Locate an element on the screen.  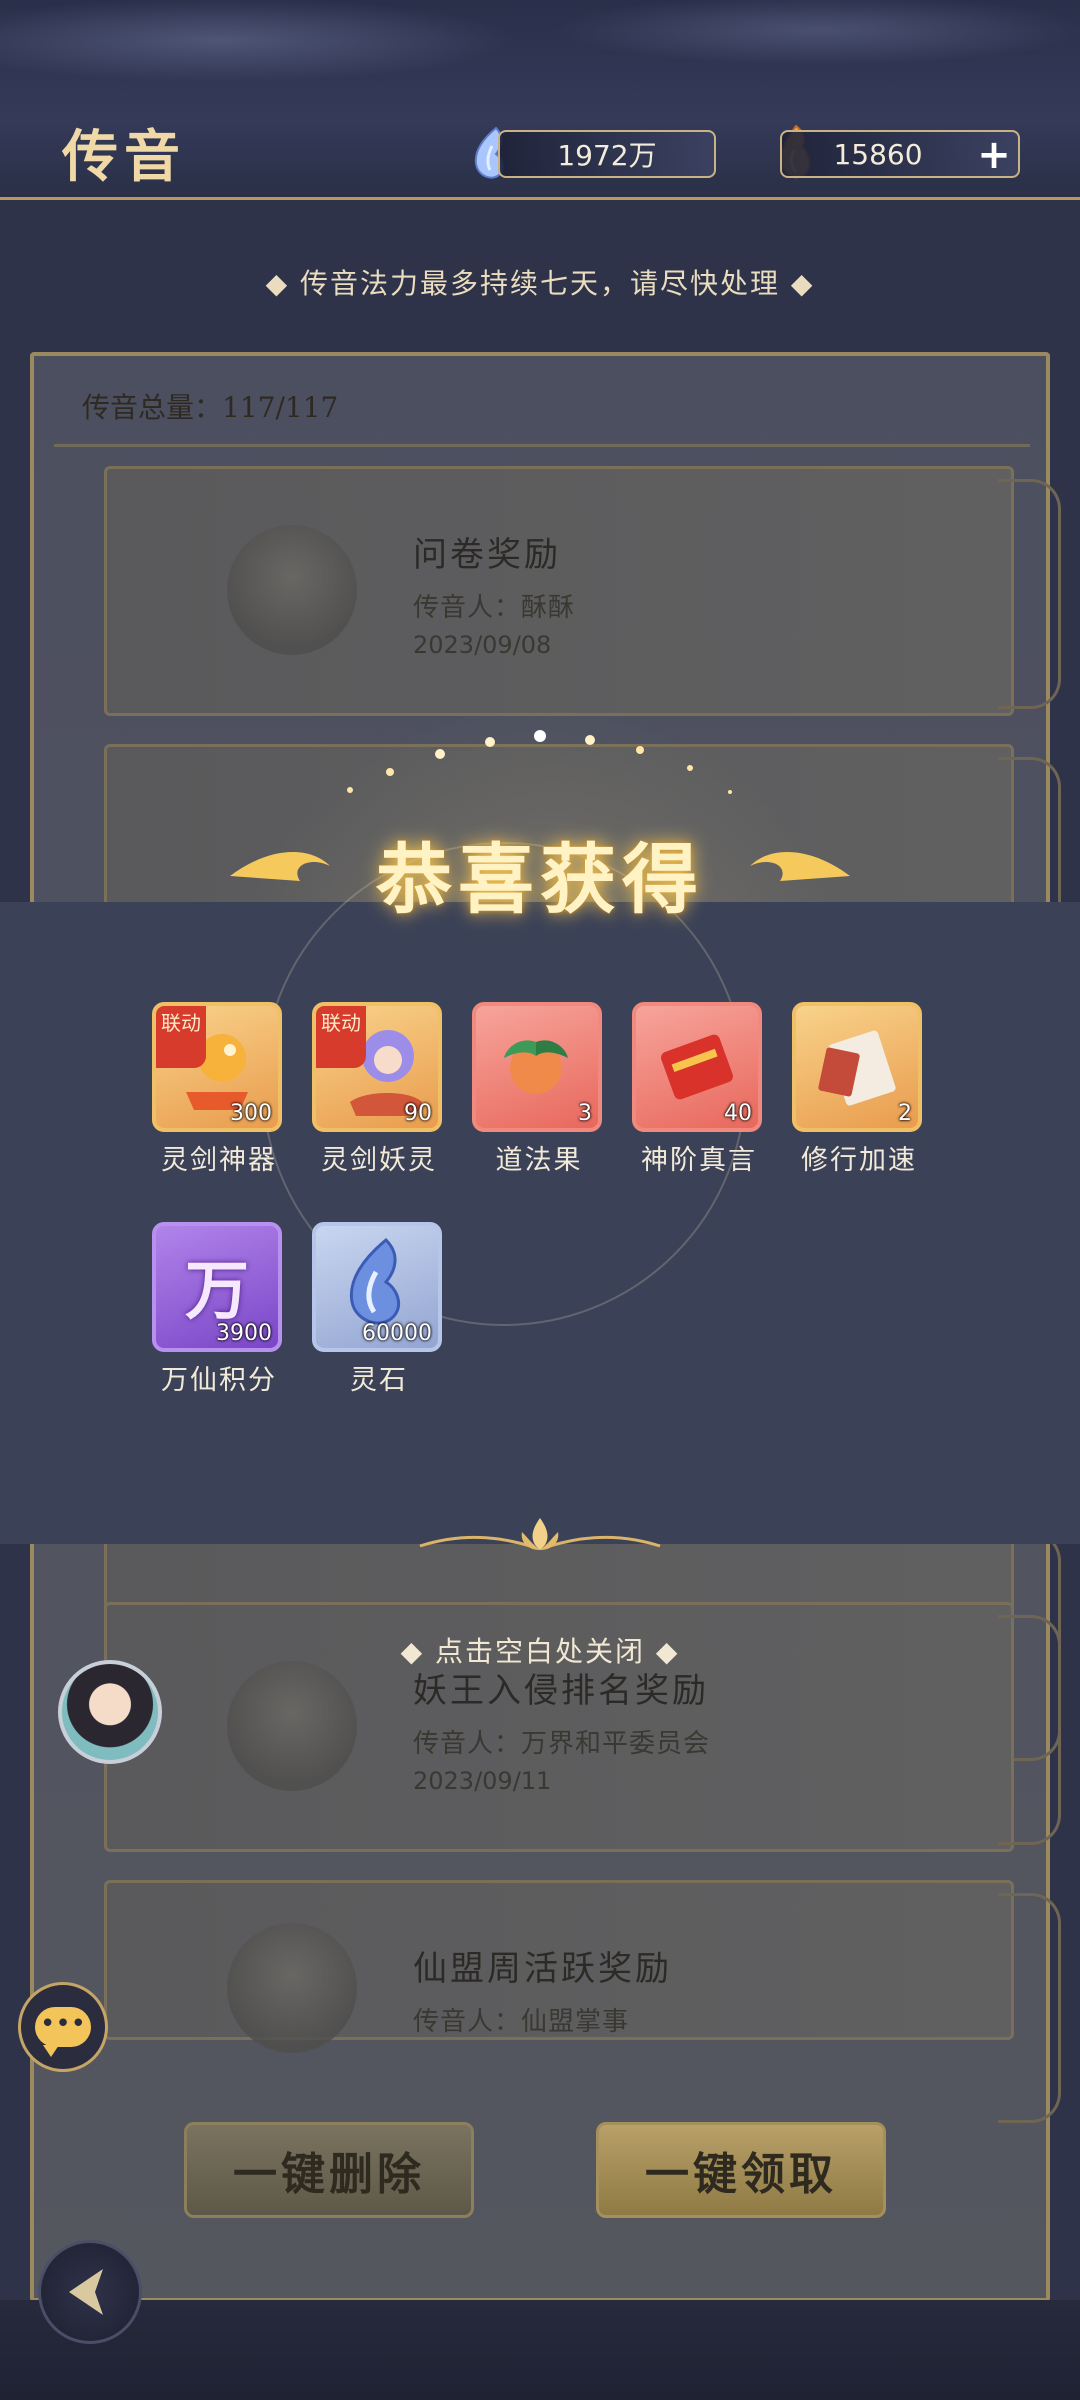
congrats-banner: 恭喜获得 is located at coordinates (540, 866).